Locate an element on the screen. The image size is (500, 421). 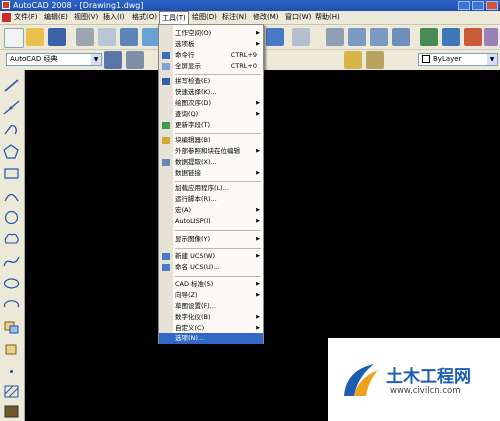
workspace-settings-icon is located at coordinates (113, 60).